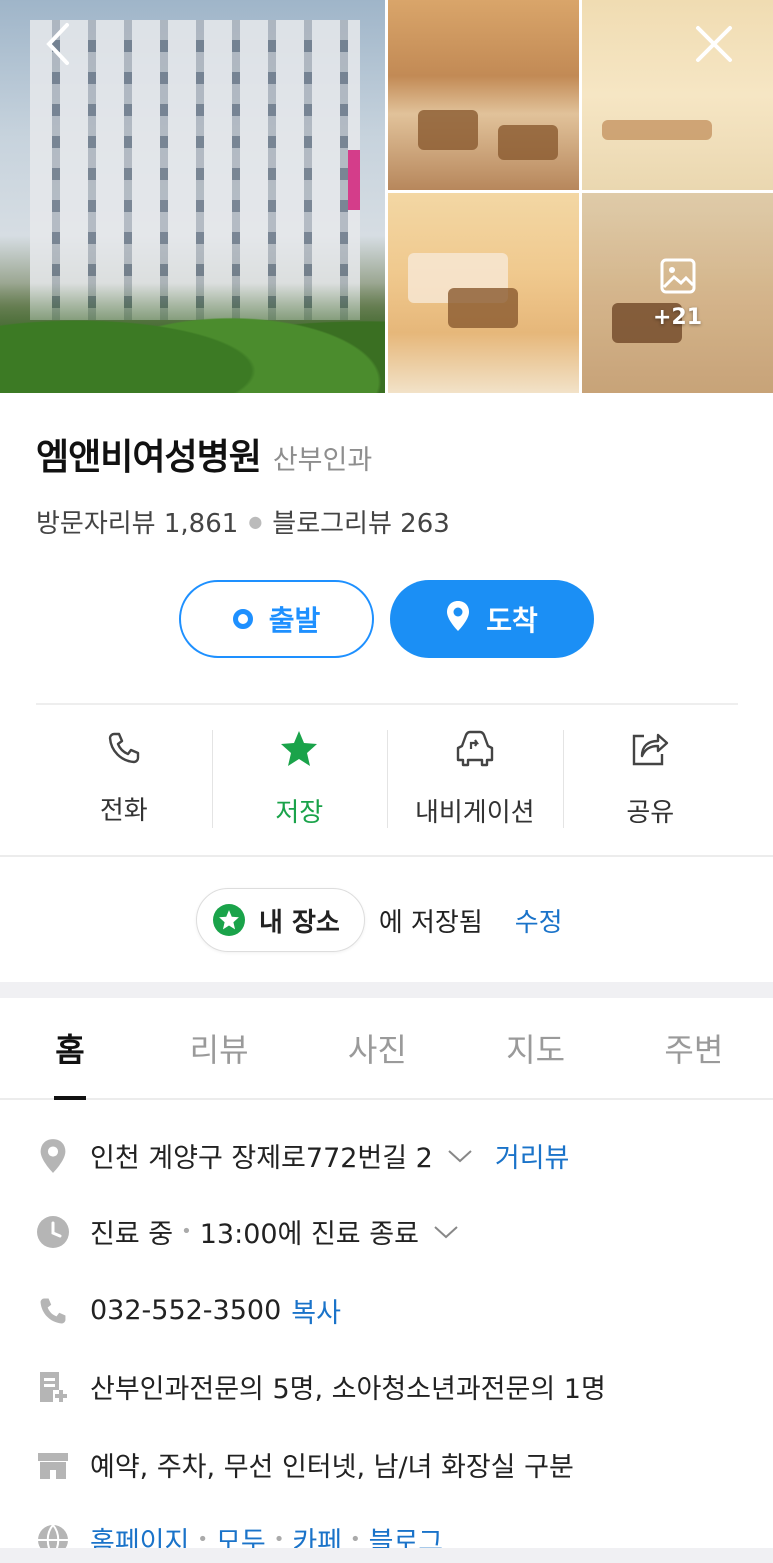 This screenshot has width=773, height=1563. I want to click on more-photos-count: +21, so click(677, 317).